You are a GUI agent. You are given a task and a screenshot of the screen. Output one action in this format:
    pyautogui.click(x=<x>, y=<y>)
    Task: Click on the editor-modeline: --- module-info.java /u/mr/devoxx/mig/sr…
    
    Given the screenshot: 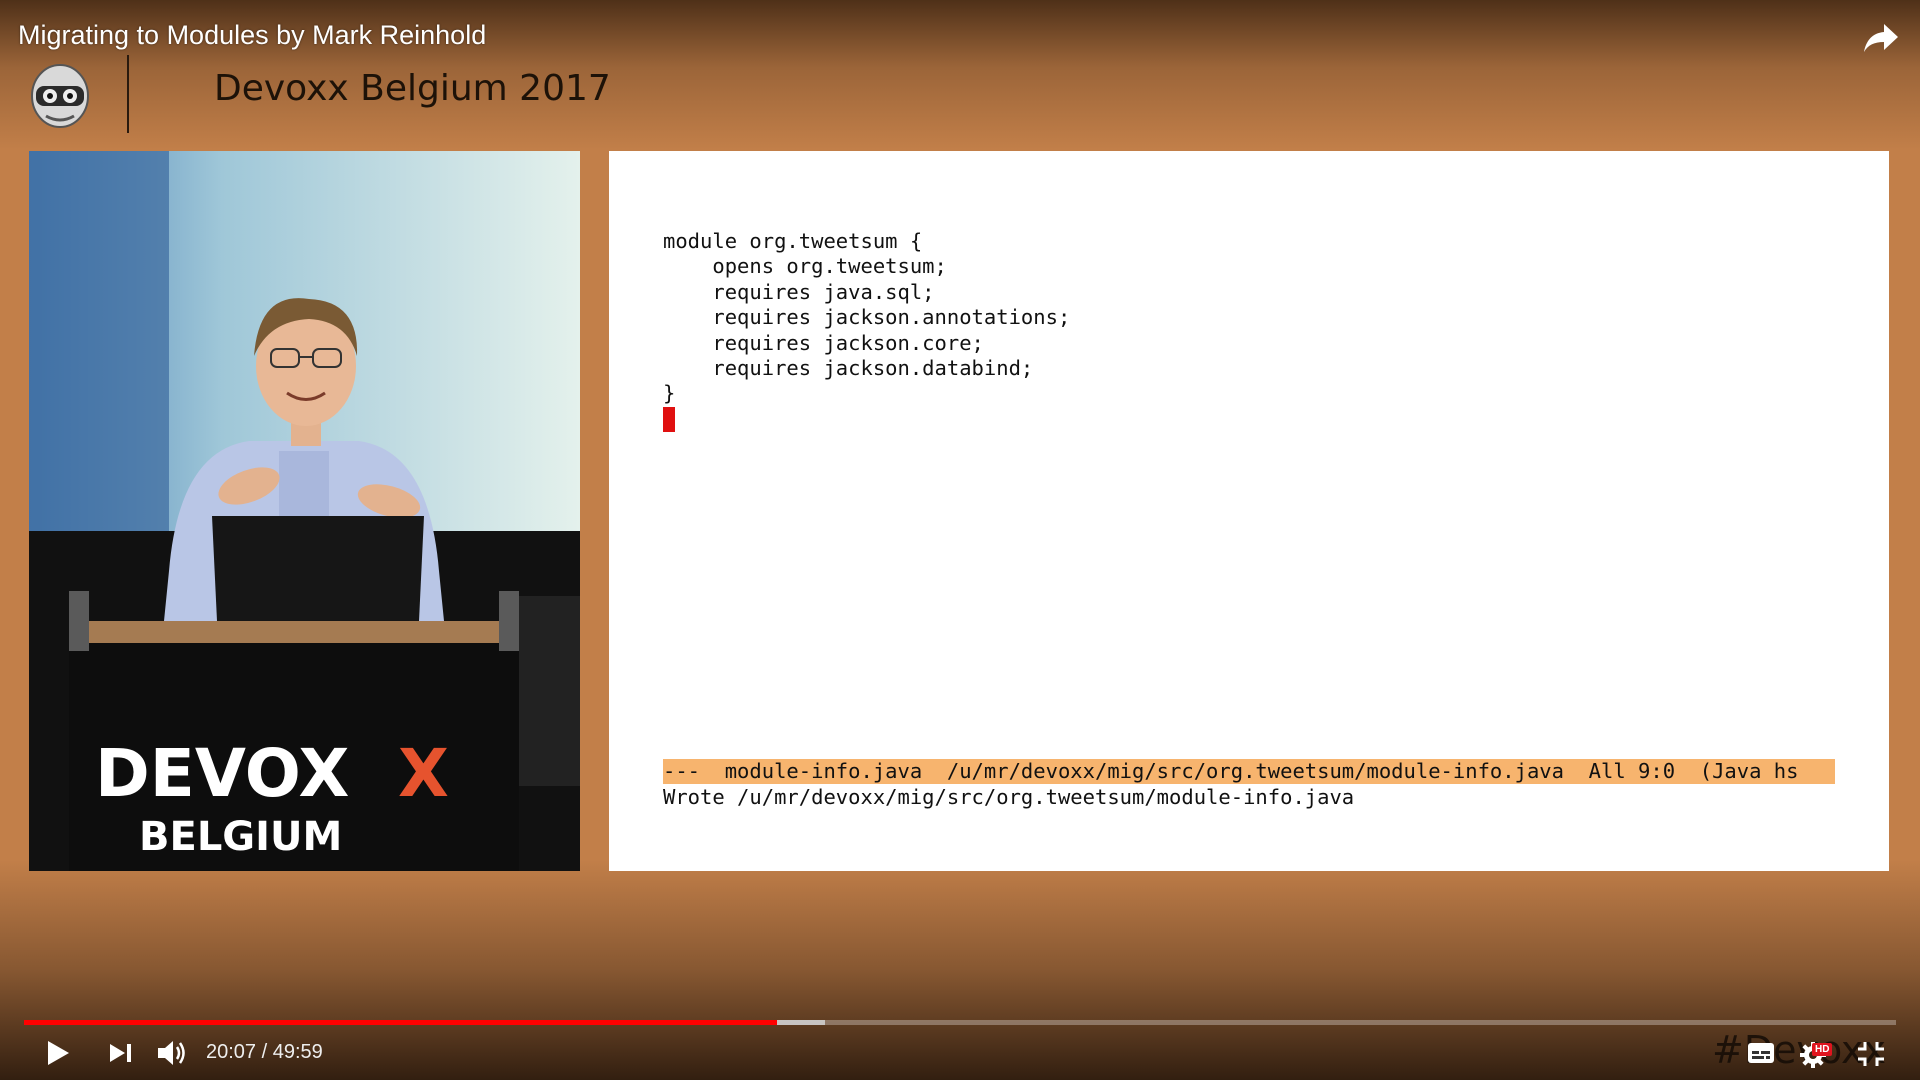 What is the action you would take?
    pyautogui.click(x=1249, y=771)
    